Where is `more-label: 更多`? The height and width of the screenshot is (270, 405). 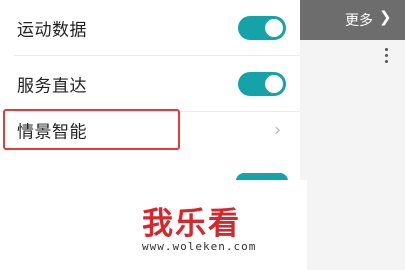
more-label: 更多 is located at coordinates (359, 20).